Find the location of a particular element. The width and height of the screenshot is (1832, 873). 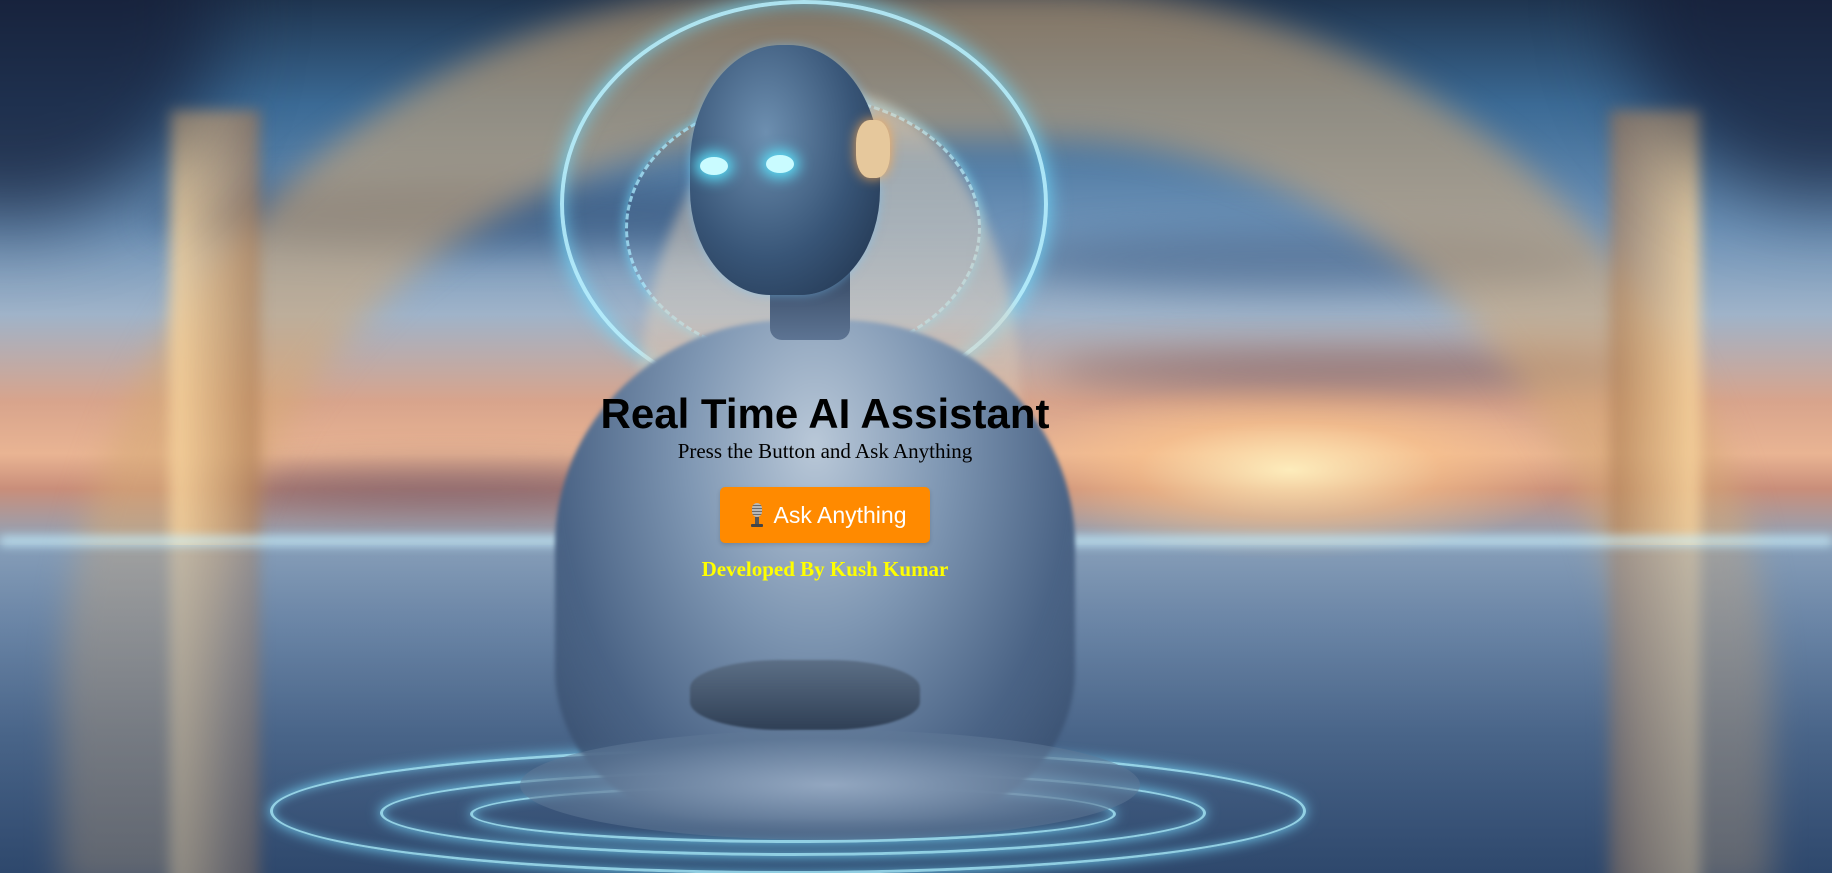

robot-eye-right is located at coordinates (780, 164).